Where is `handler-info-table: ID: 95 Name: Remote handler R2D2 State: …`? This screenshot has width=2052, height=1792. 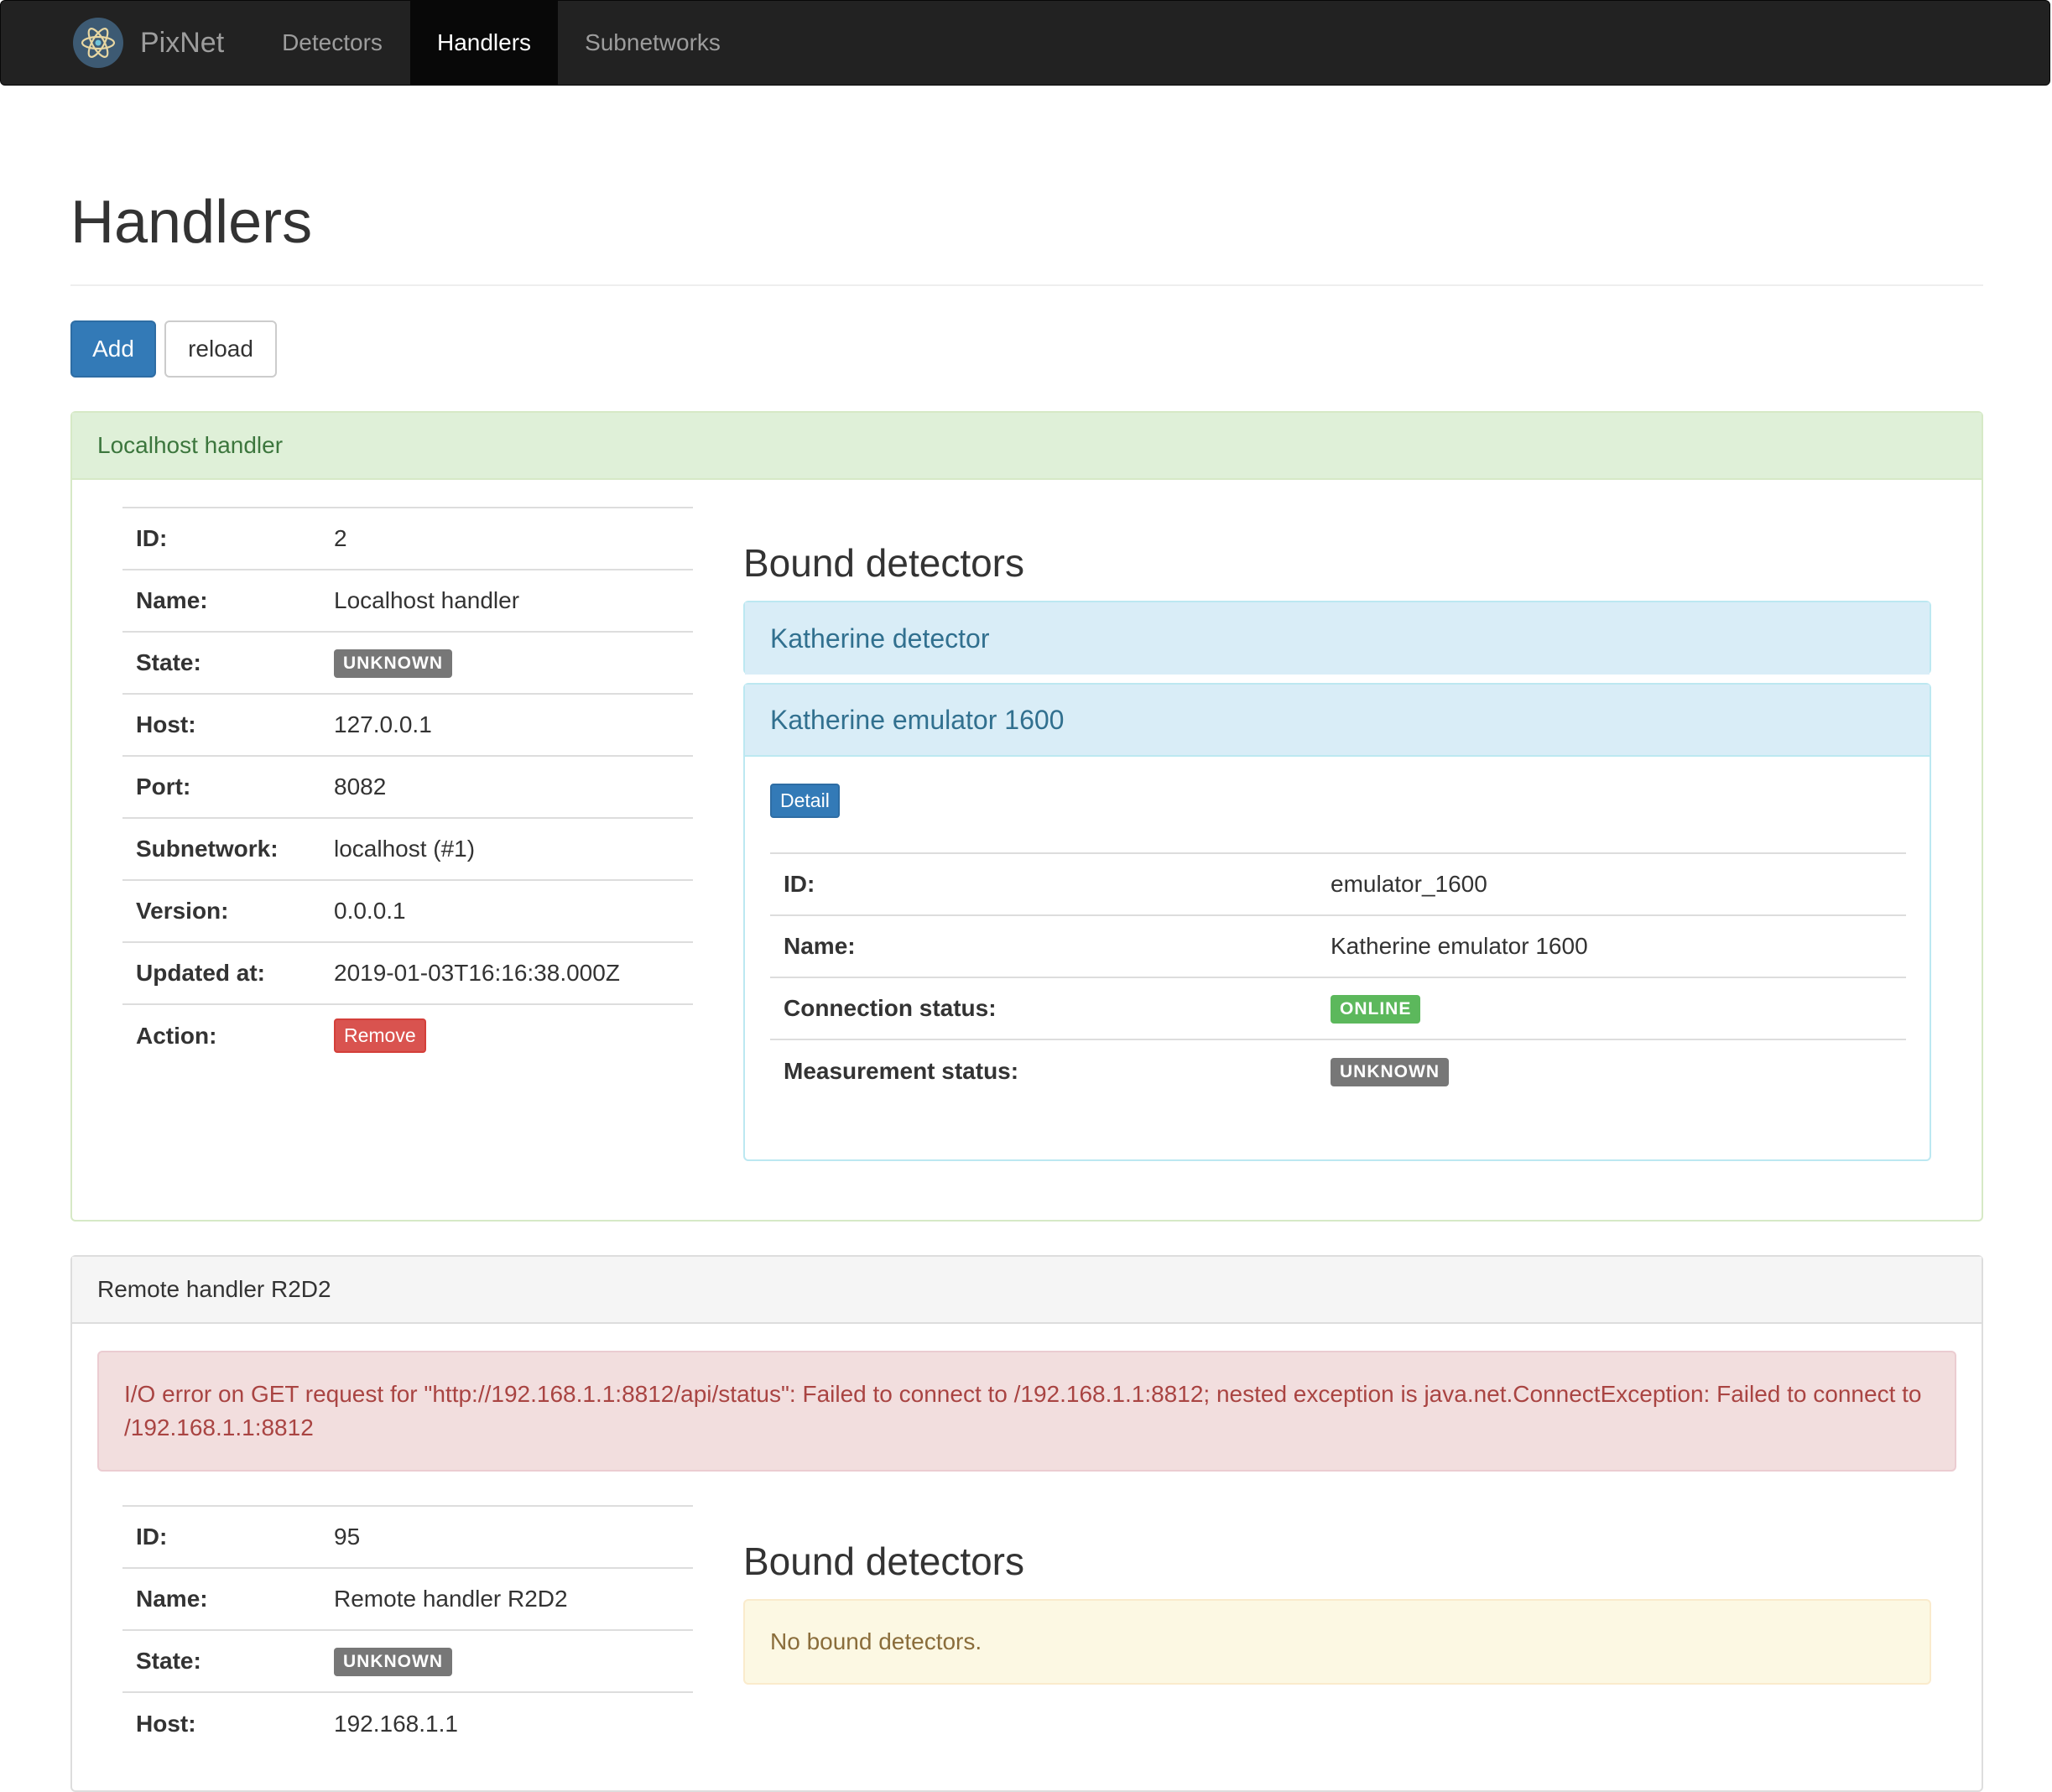
handler-info-table: ID: 95 Name: Remote handler R2D2 State: … is located at coordinates (407, 1630).